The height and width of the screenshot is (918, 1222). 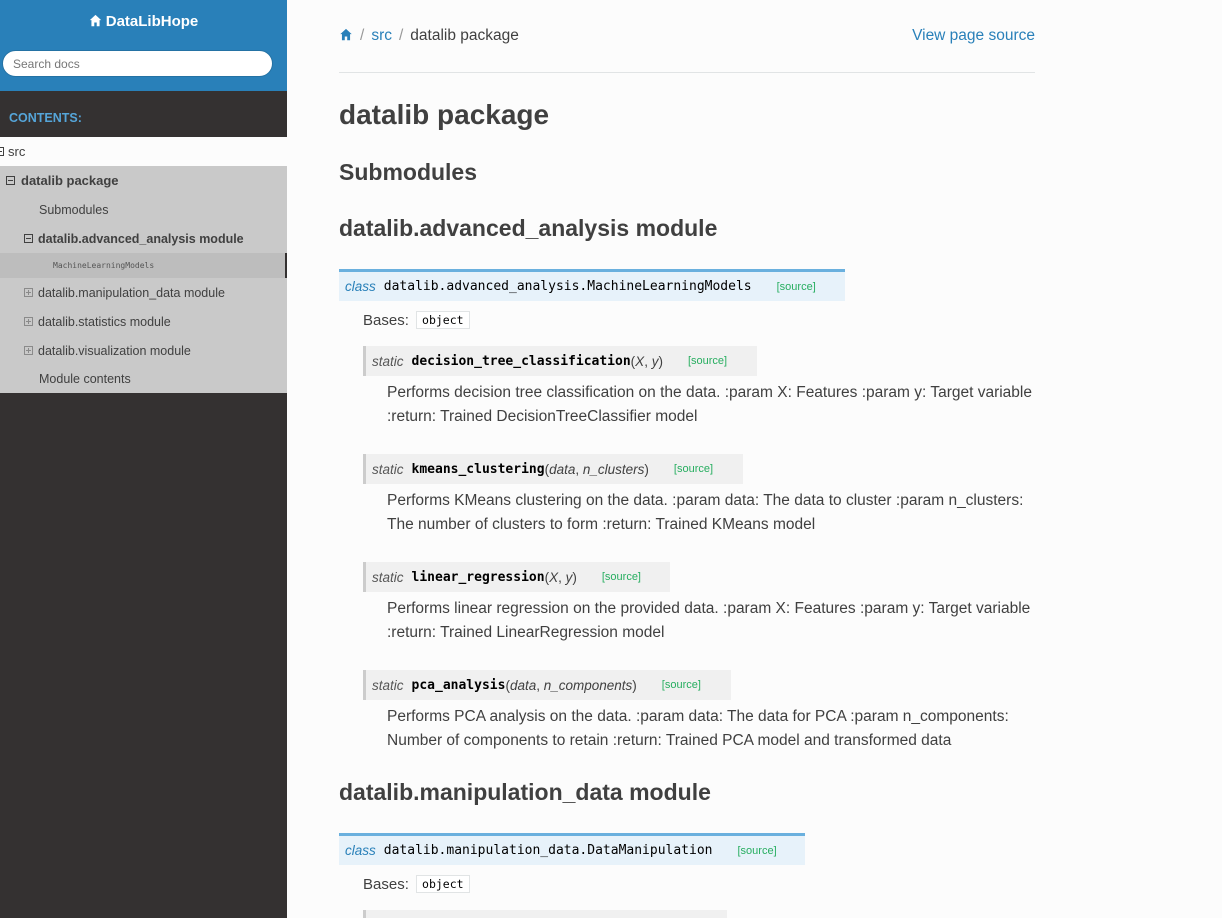 What do you see at coordinates (408, 172) in the screenshot?
I see `submodules-heading: Submodules` at bounding box center [408, 172].